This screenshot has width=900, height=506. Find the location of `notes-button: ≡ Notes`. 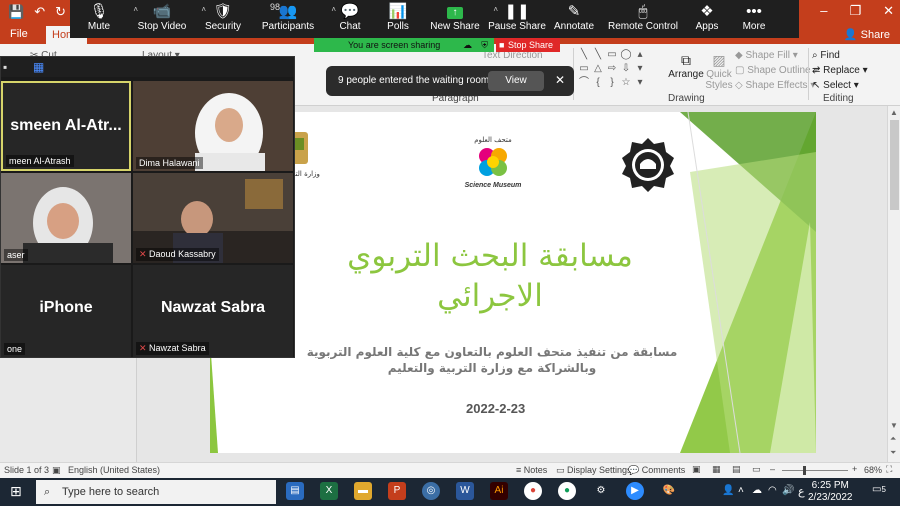

notes-button: ≡ Notes is located at coordinates (531, 470).